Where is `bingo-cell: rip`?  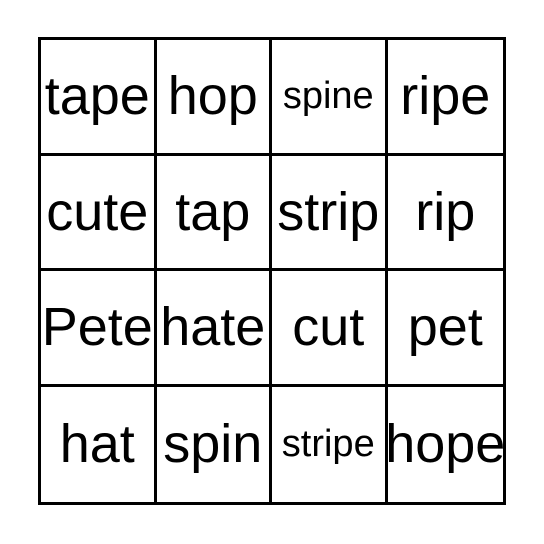
bingo-cell: rip is located at coordinates (445, 213).